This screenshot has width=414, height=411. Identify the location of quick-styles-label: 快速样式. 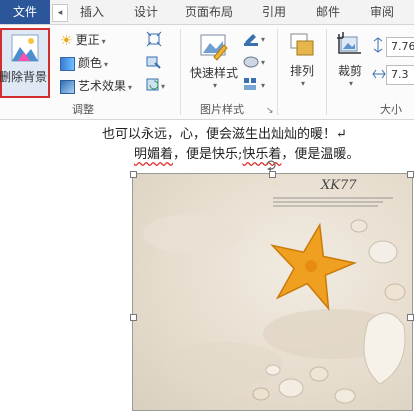
(213, 73).